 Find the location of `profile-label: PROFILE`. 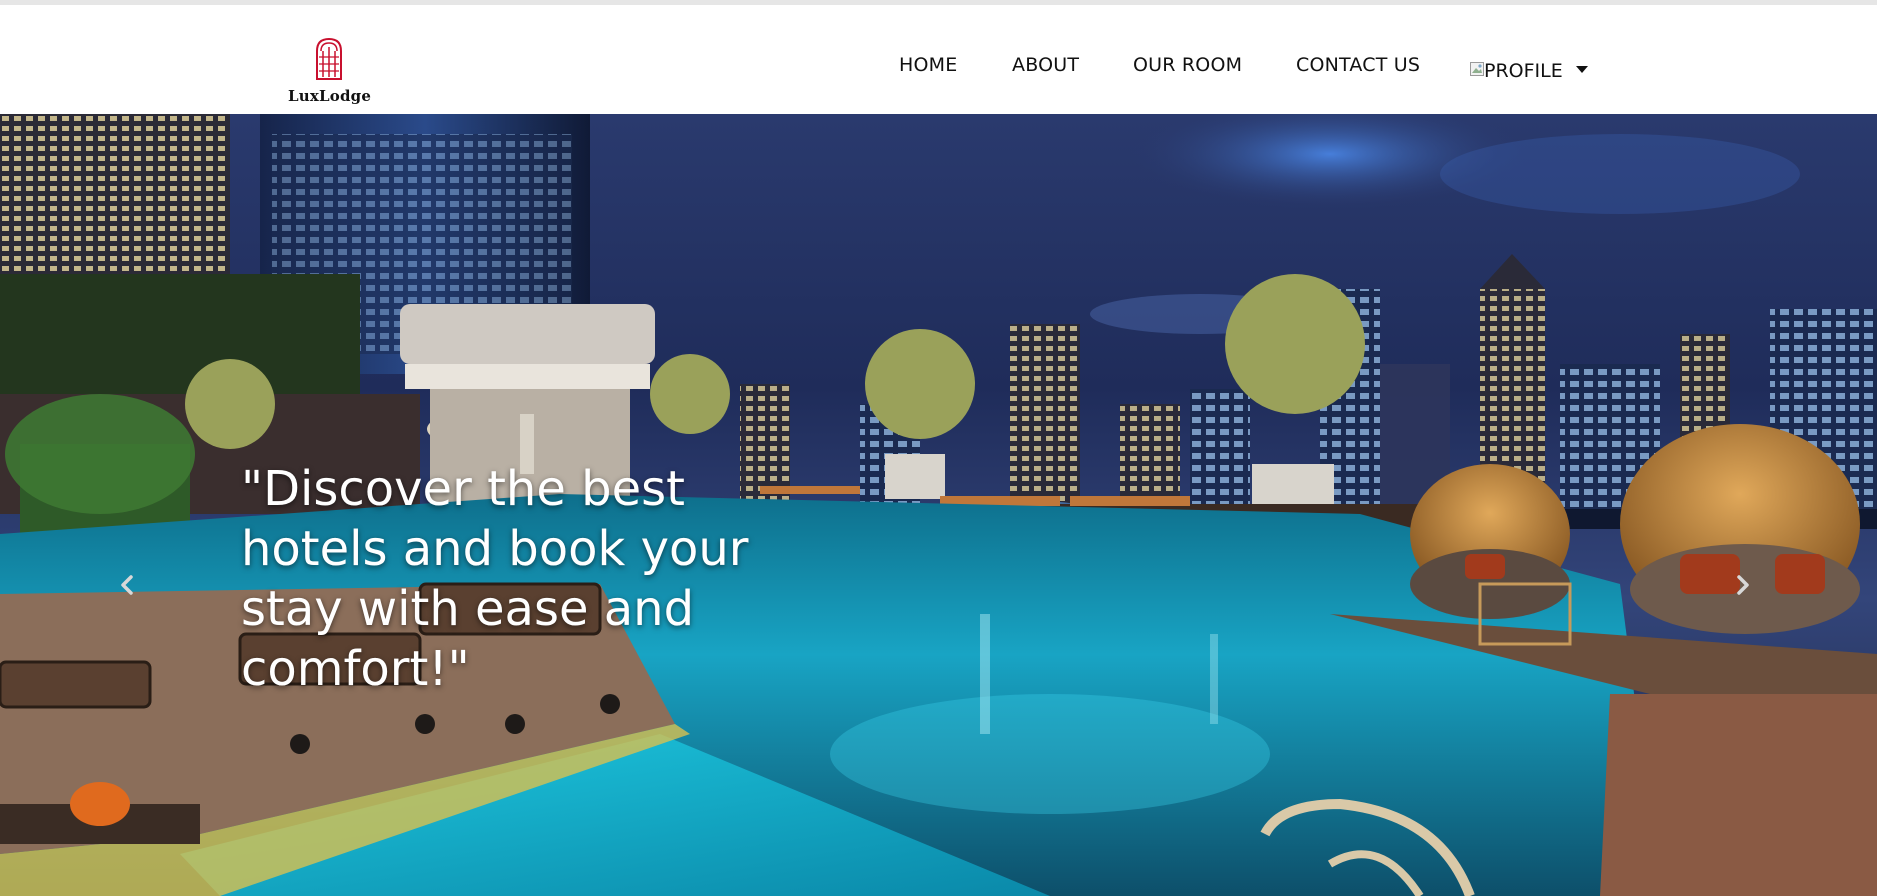

profile-label: PROFILE is located at coordinates (1523, 71).